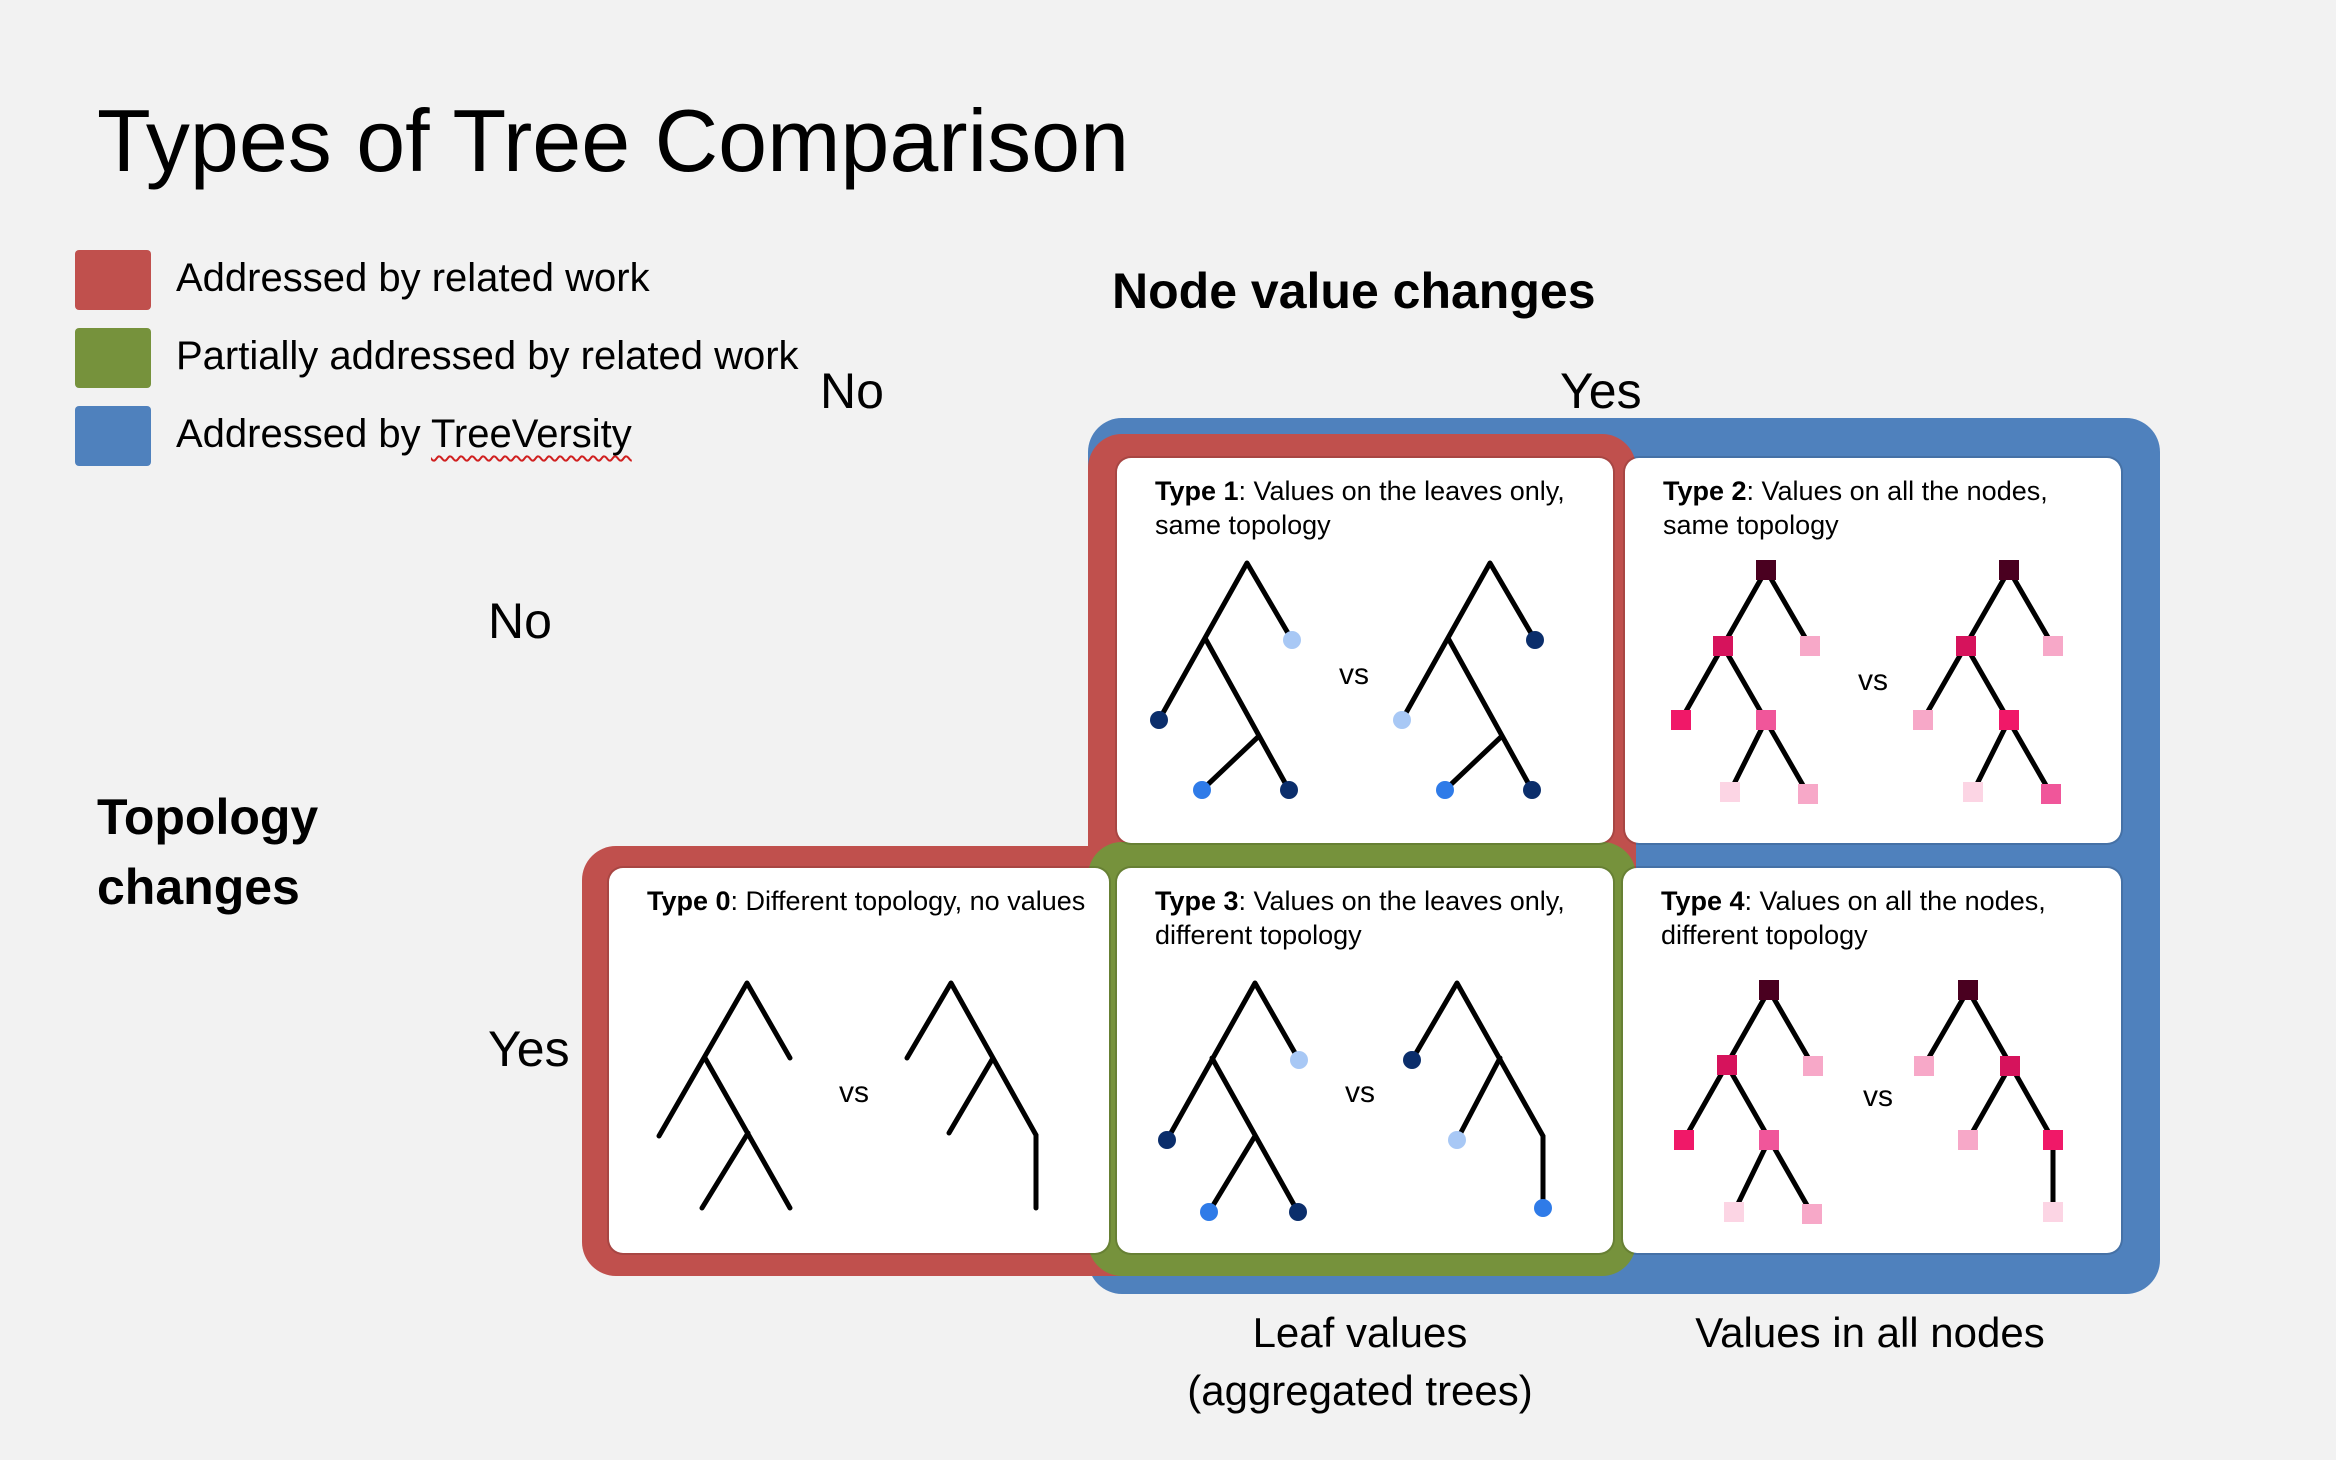 The width and height of the screenshot is (2336, 1460). I want to click on type2-trees, so click(1867, 682).